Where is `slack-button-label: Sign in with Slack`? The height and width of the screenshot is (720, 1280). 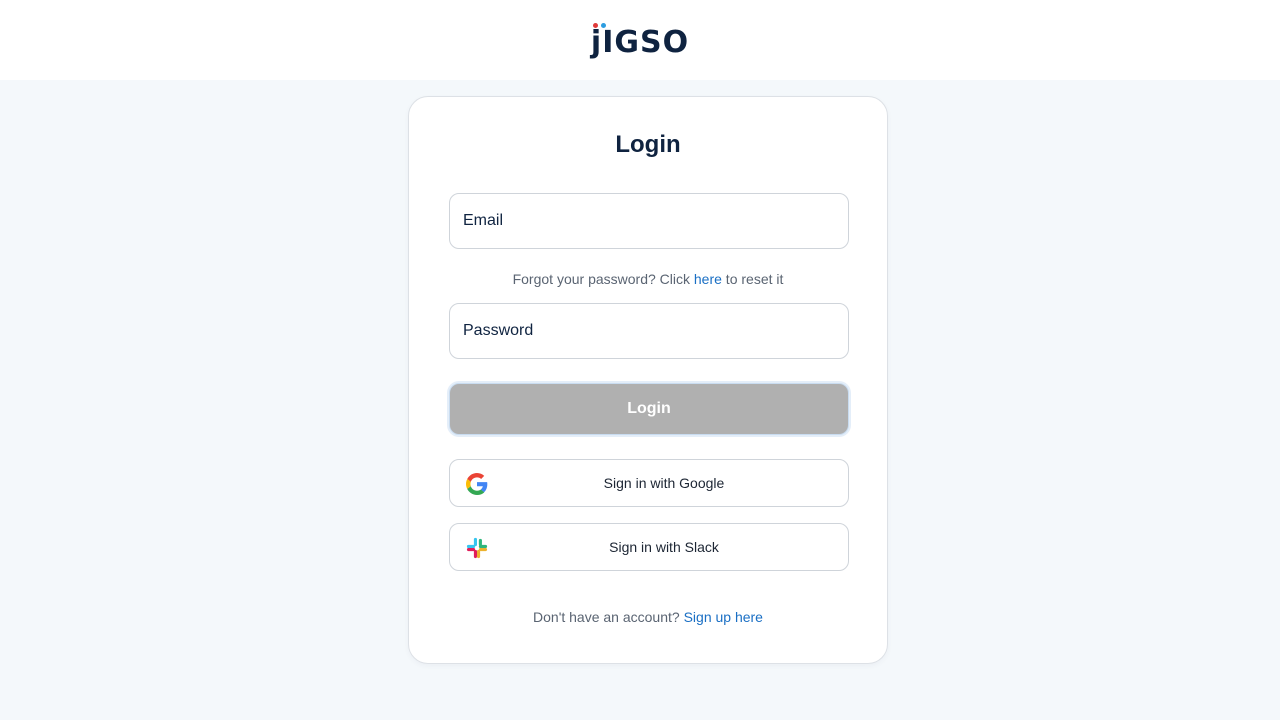
slack-button-label: Sign in with Slack is located at coordinates (664, 547).